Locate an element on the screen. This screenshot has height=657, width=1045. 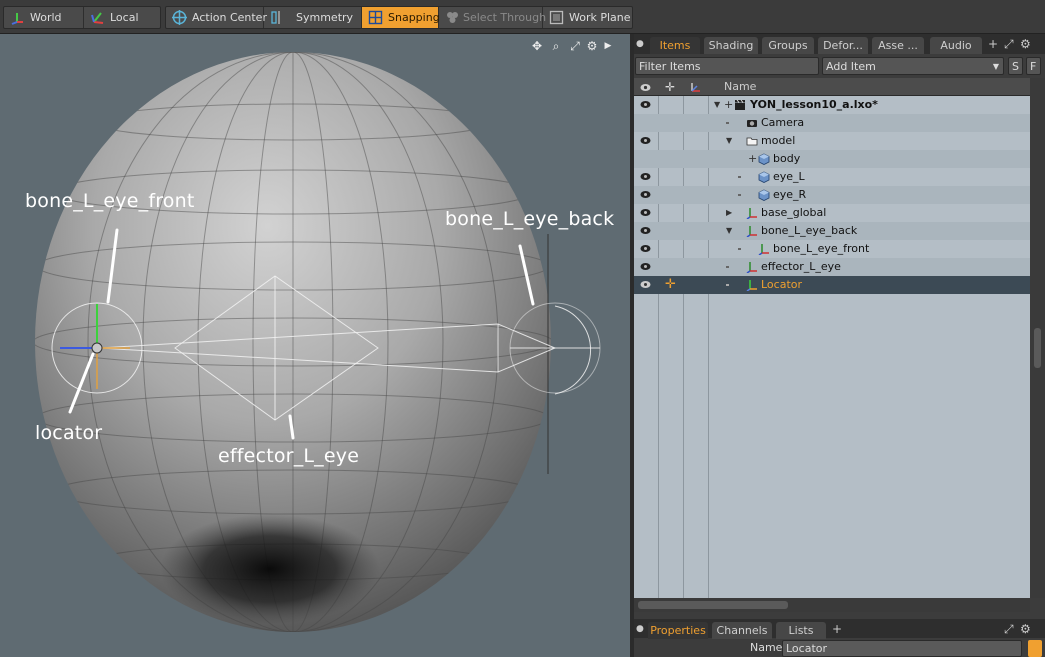
local-axis-icon is located at coordinates (97, 18).